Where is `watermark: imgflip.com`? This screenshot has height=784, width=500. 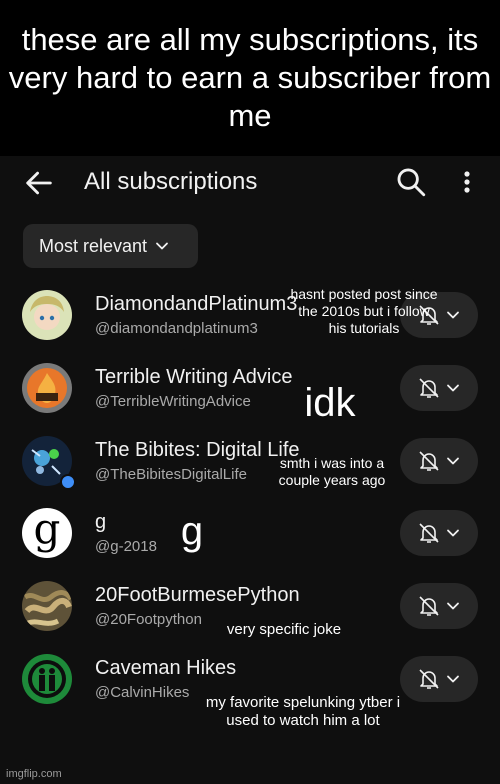 watermark: imgflip.com is located at coordinates (34, 774).